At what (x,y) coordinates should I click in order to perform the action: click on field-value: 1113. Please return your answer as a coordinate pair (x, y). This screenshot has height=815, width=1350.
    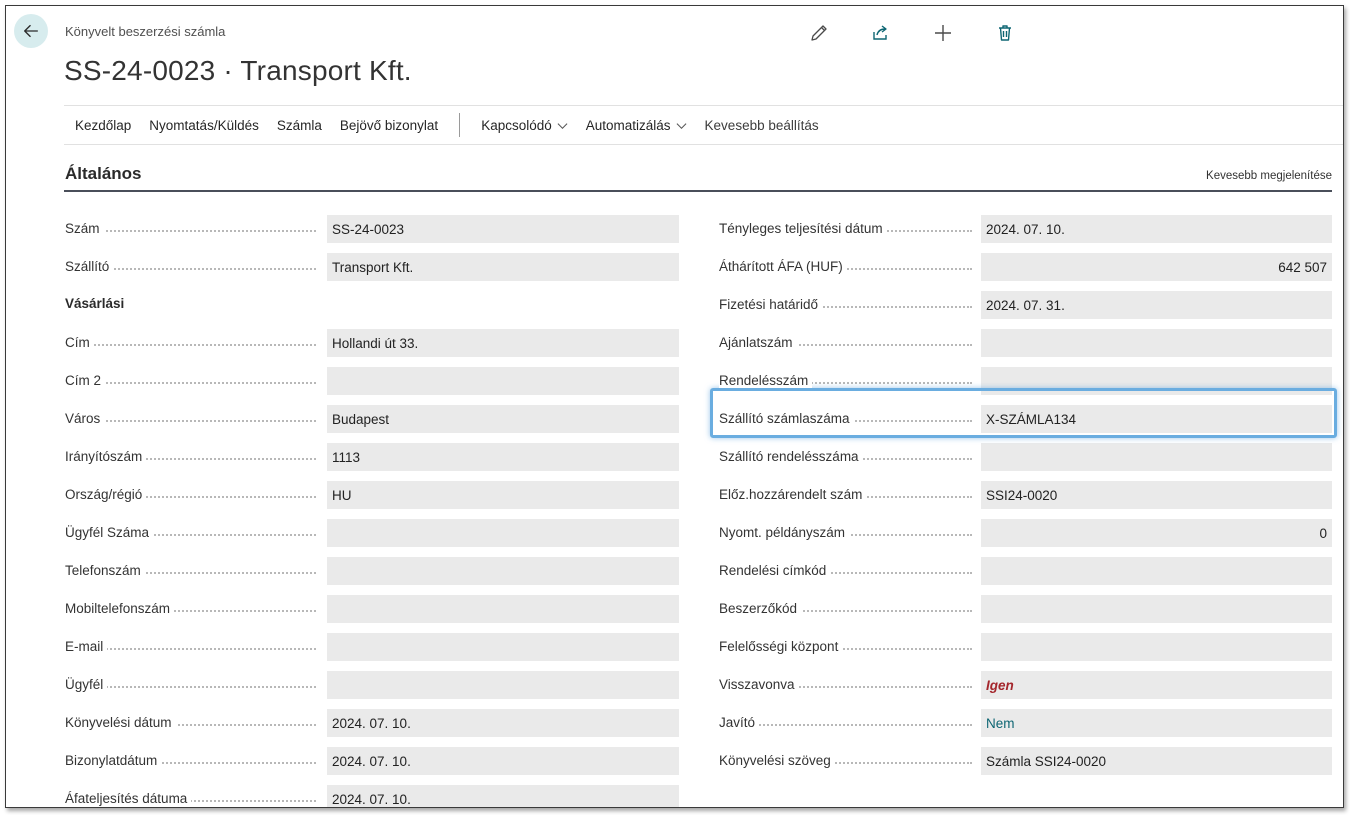
    Looking at the image, I should click on (503, 457).